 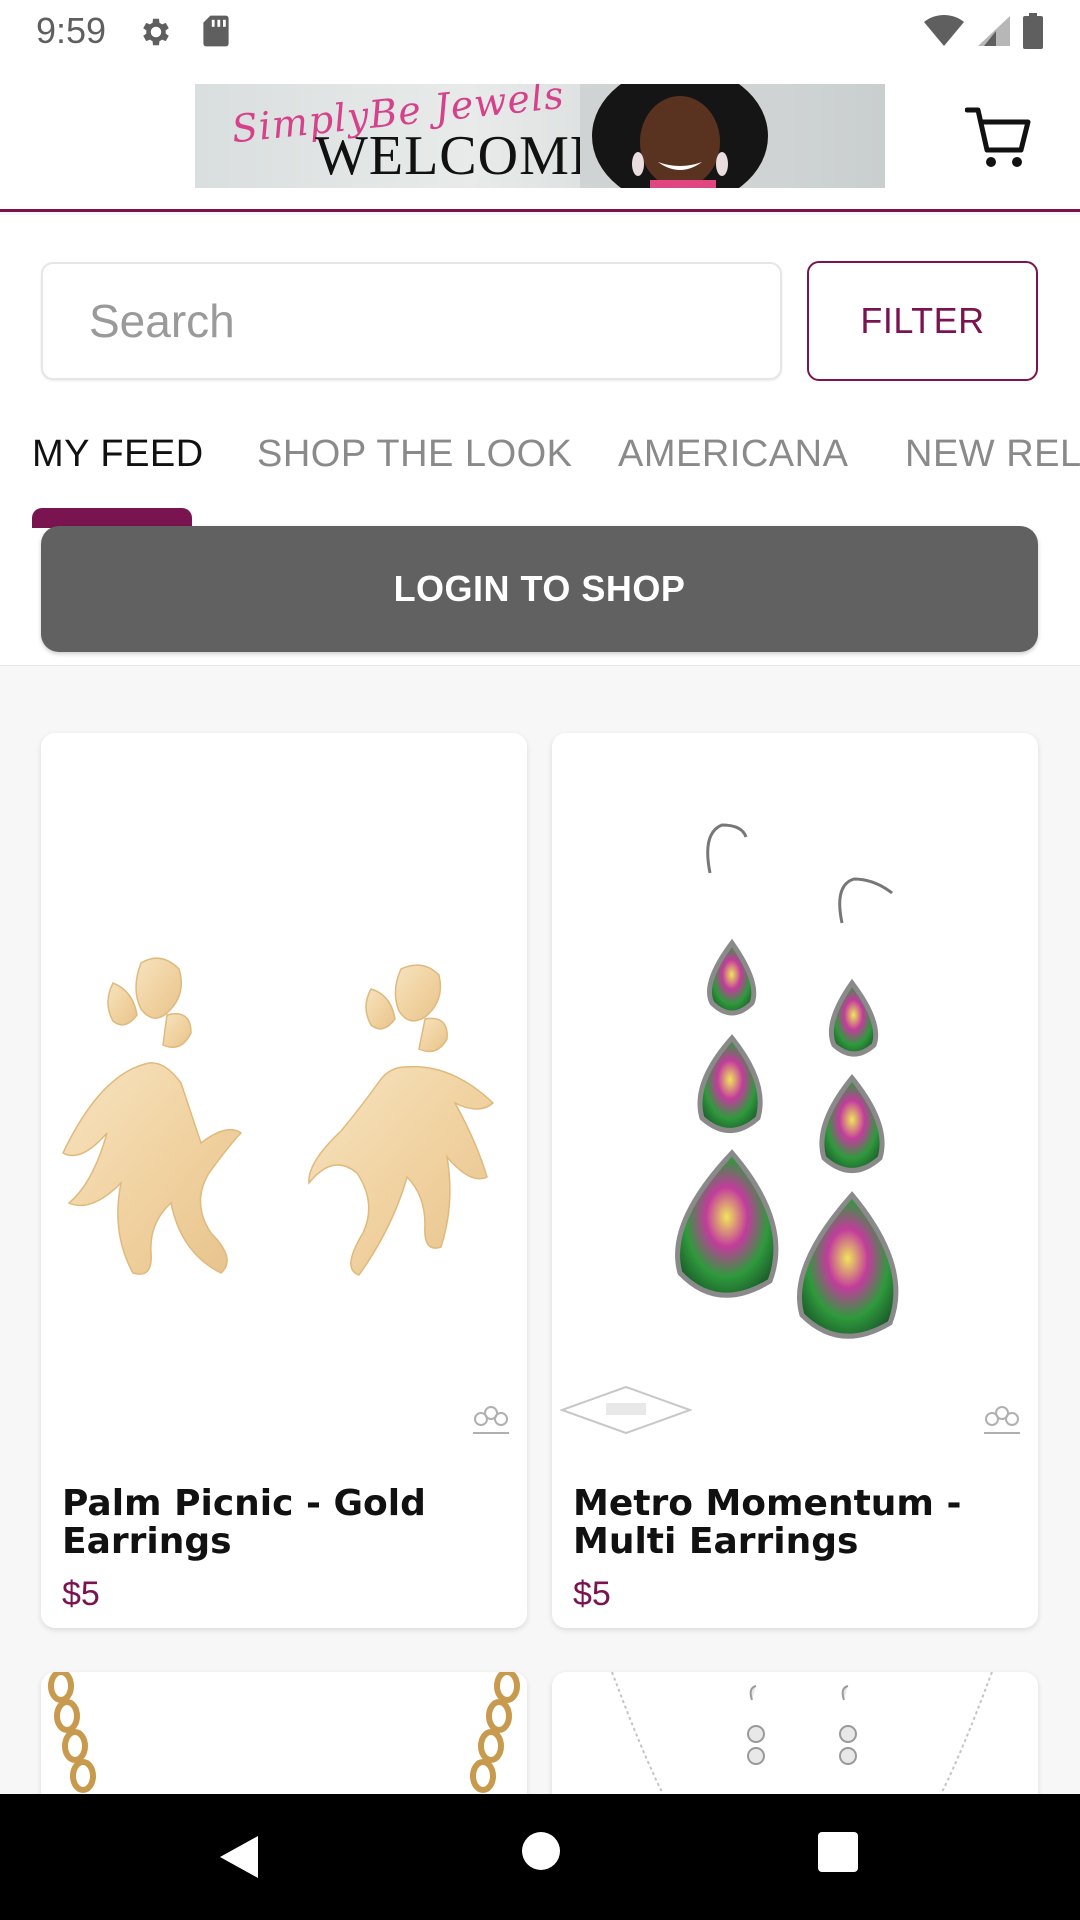 I want to click on tab-shop-the-look: SHOP THE LOOK, so click(x=415, y=454).